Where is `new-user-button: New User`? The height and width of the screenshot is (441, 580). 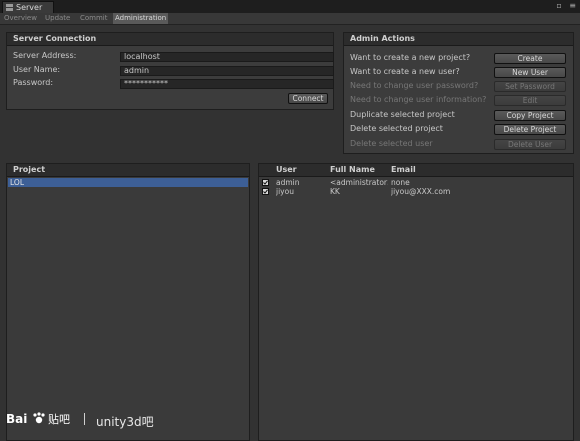 new-user-button: New User is located at coordinates (530, 72).